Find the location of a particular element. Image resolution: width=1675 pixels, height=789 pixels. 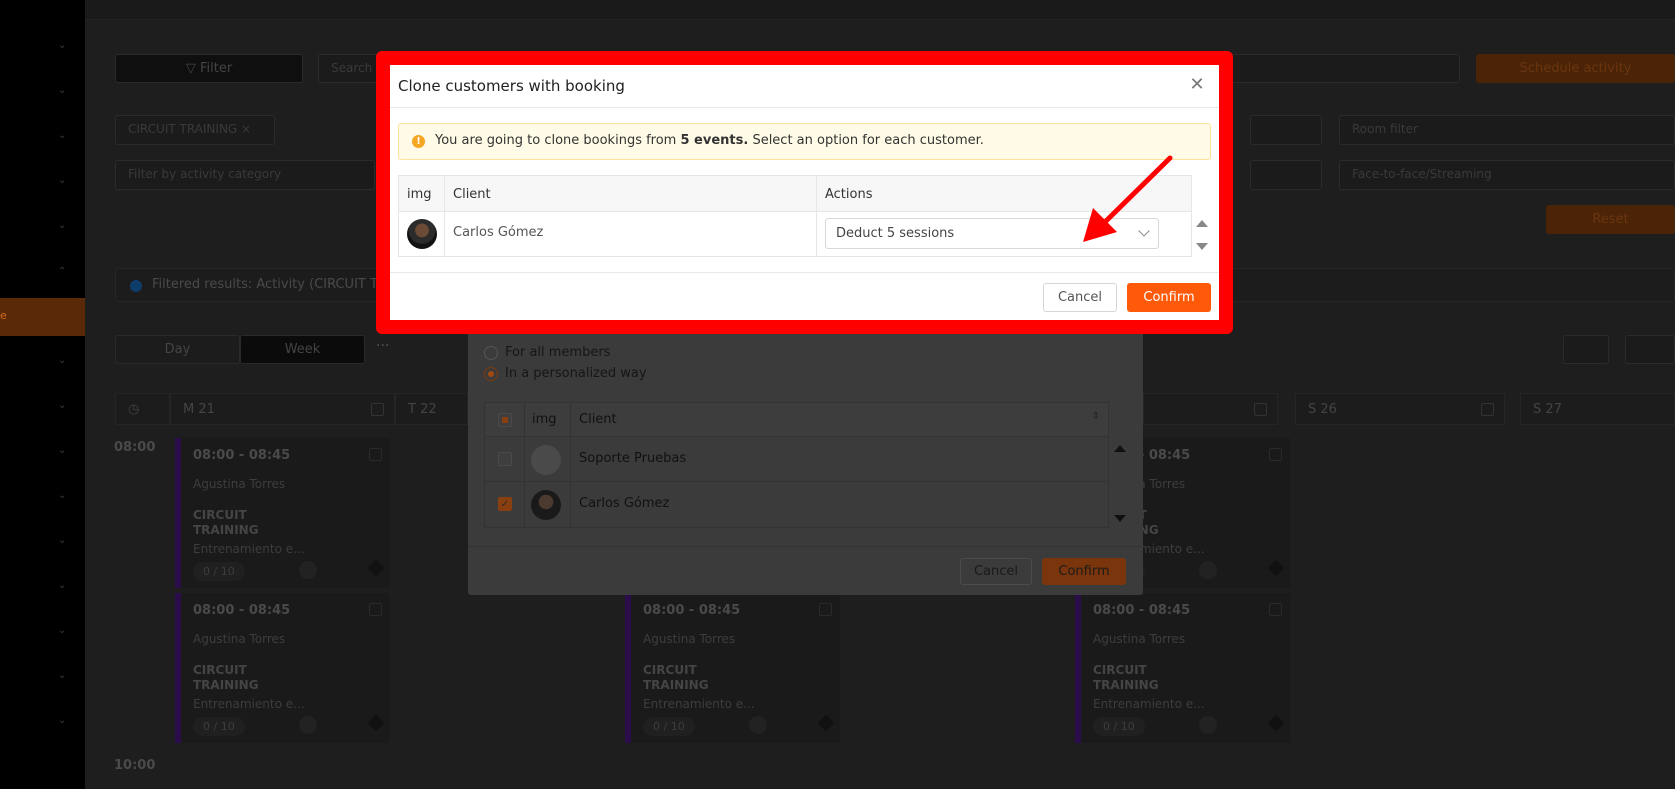

row-checkbox is located at coordinates (505, 459).